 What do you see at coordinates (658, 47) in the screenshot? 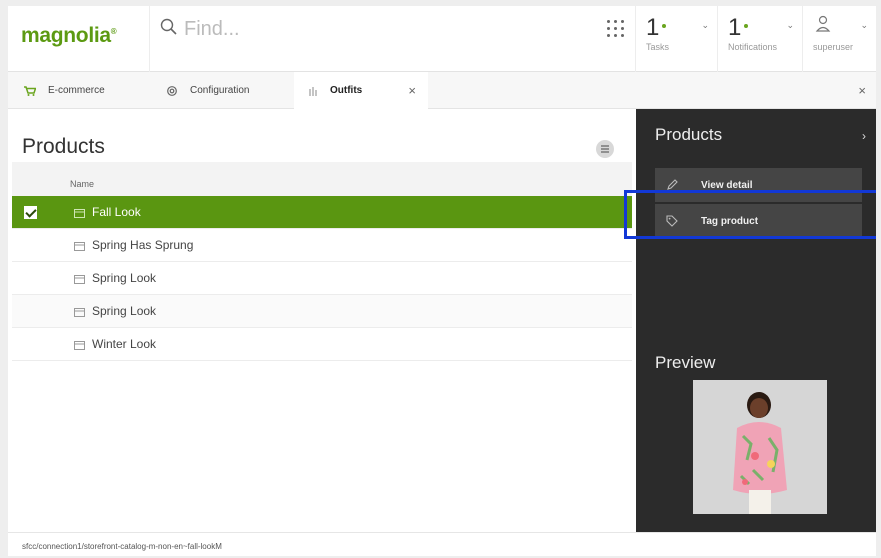
I see `tasks-label: Tasks` at bounding box center [658, 47].